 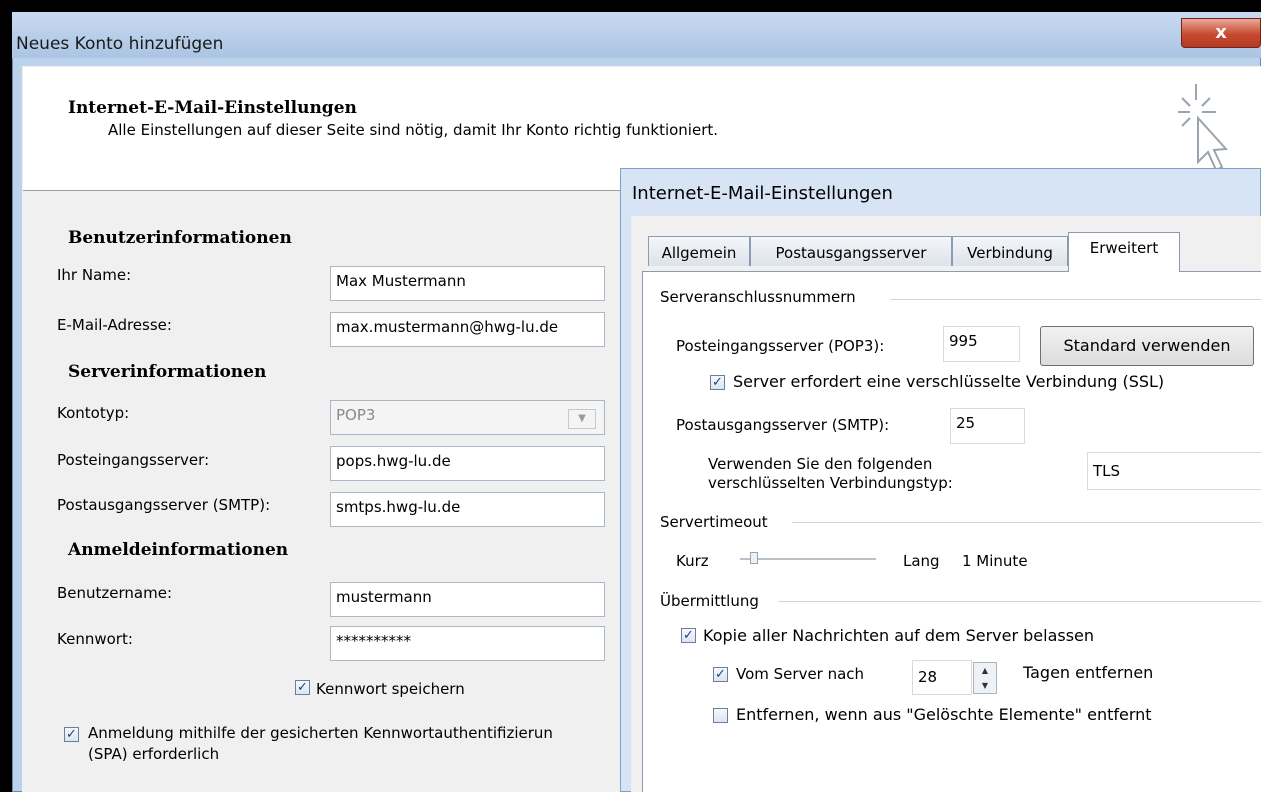 I want to click on close-button: x, so click(x=1221, y=33).